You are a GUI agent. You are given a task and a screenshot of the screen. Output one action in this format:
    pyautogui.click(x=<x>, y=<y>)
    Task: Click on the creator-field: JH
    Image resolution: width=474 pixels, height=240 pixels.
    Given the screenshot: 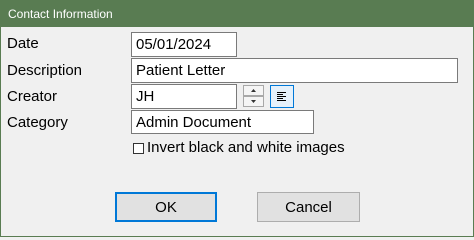 What is the action you would take?
    pyautogui.click(x=184, y=96)
    